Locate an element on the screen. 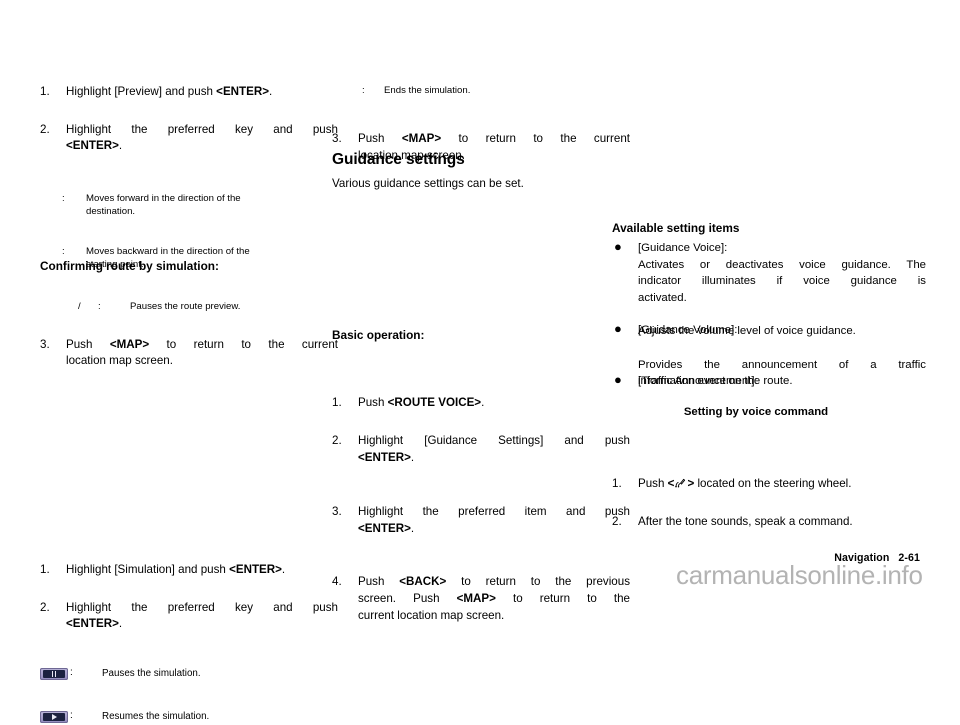 The image size is (960, 725). heading-basic-operation: Basic operation: is located at coordinates (378, 335).